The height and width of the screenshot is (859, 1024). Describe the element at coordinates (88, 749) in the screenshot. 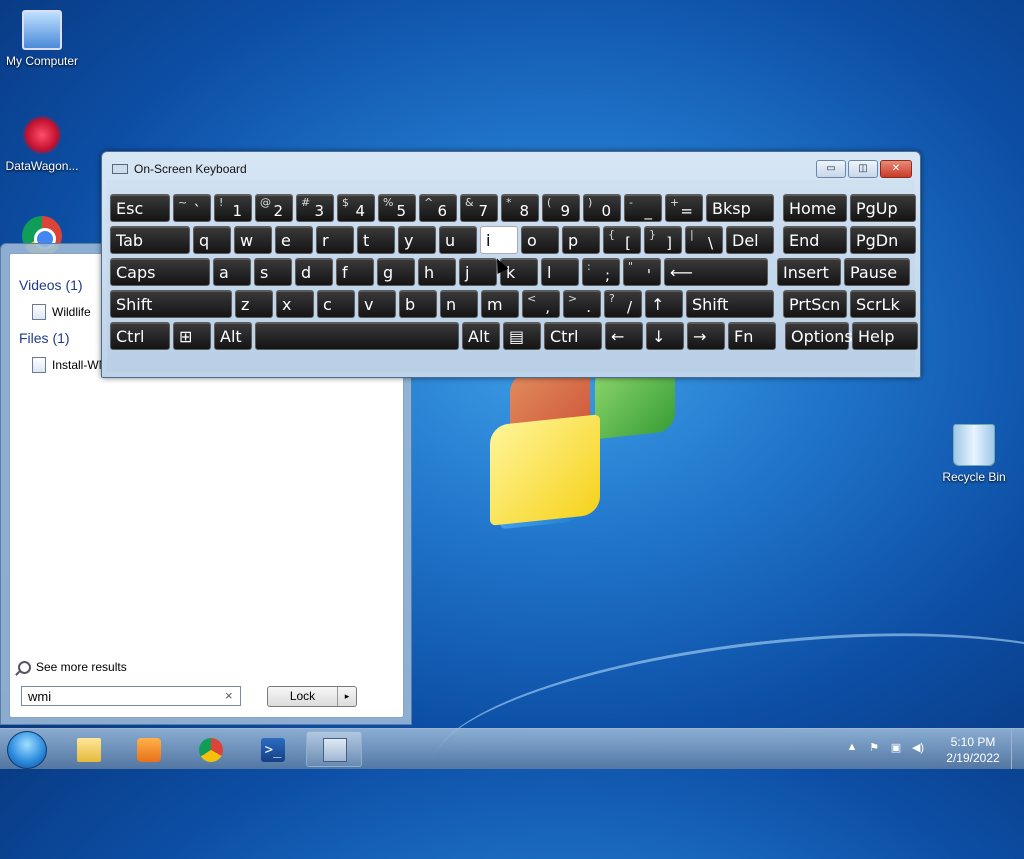

I see `taskbar-explorer` at that location.